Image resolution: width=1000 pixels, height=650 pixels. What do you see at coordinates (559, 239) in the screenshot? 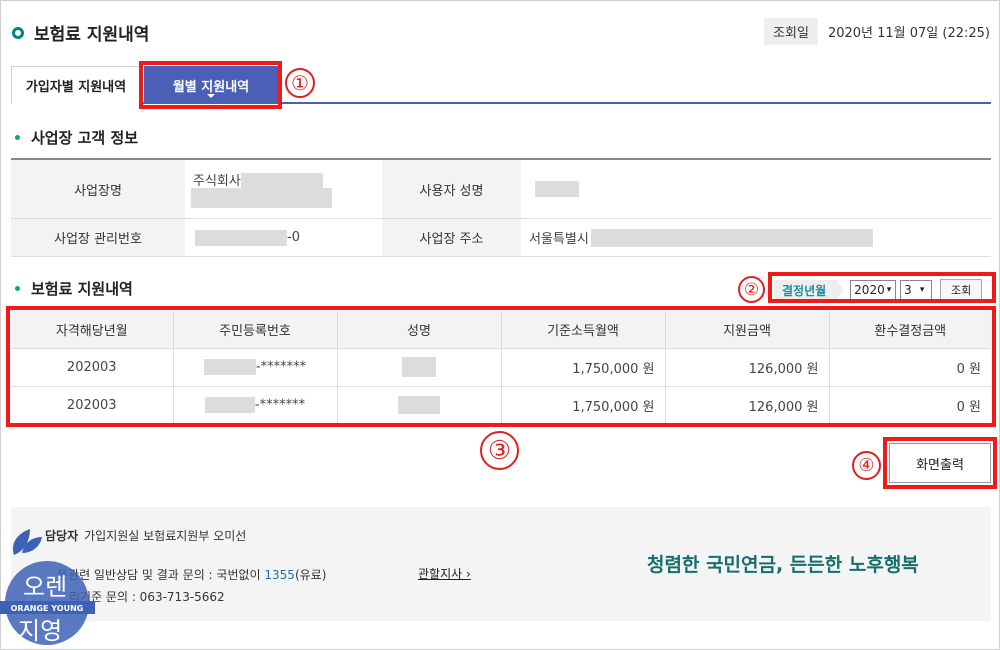
I see `business-address-prefix: 서울특별시` at bounding box center [559, 239].